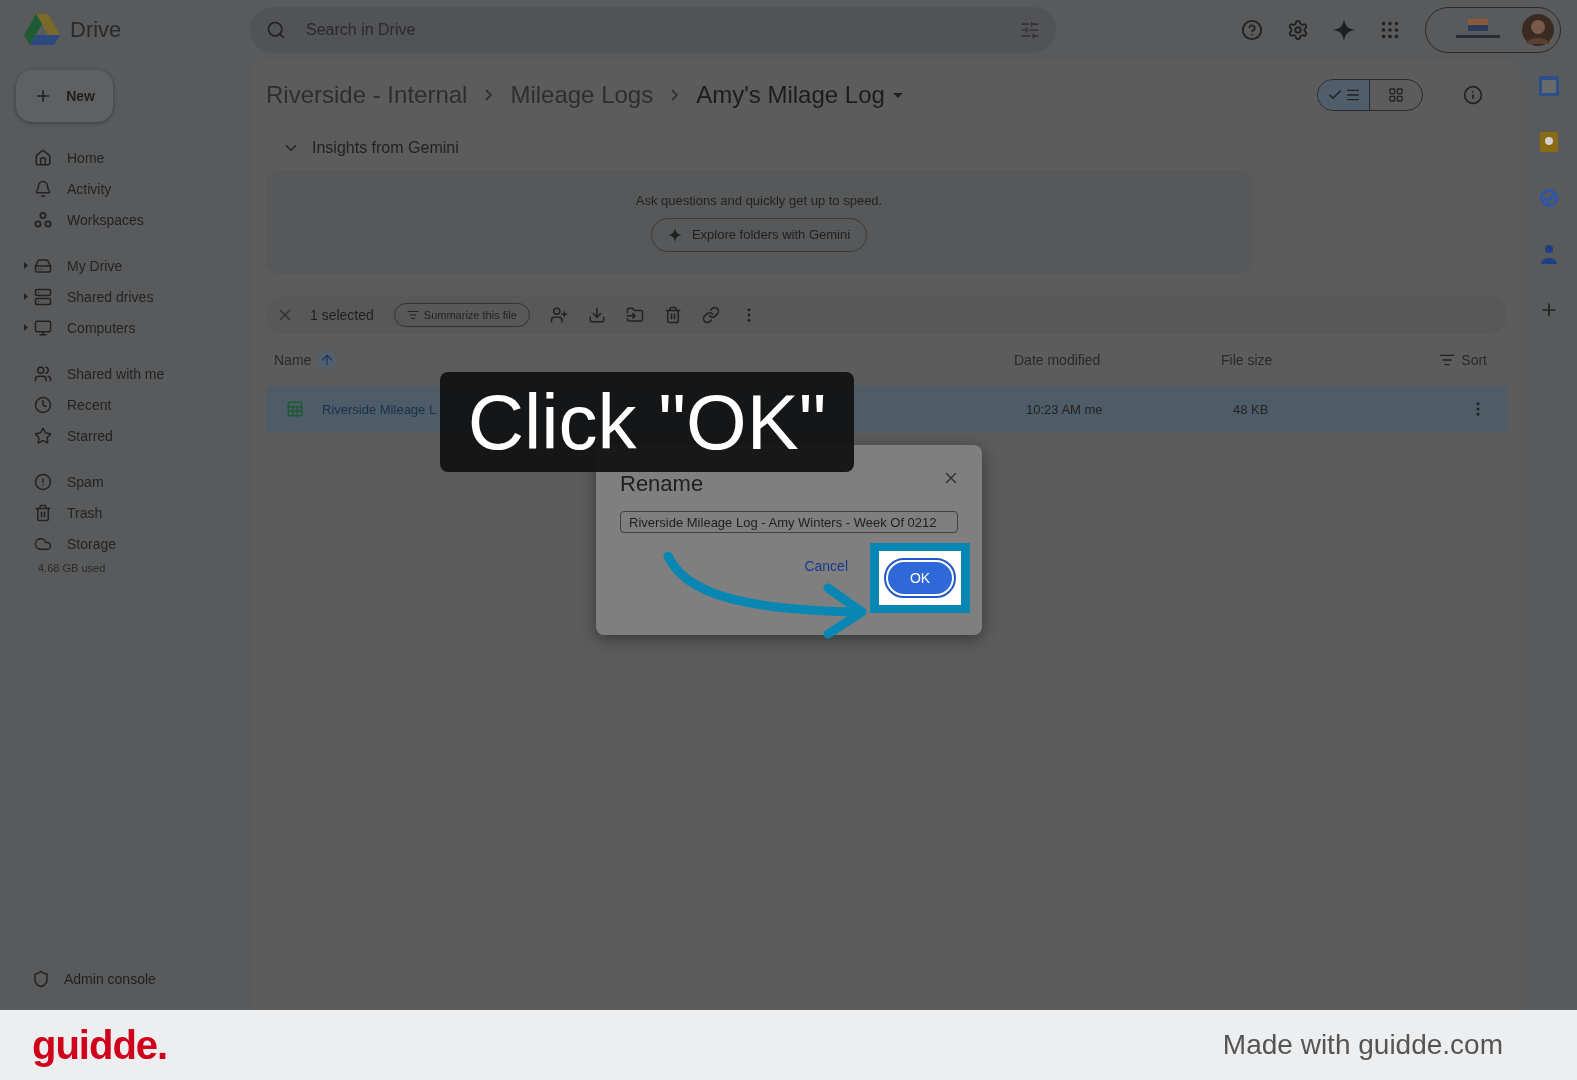  What do you see at coordinates (133, 512) in the screenshot?
I see `nav-item: Trash` at bounding box center [133, 512].